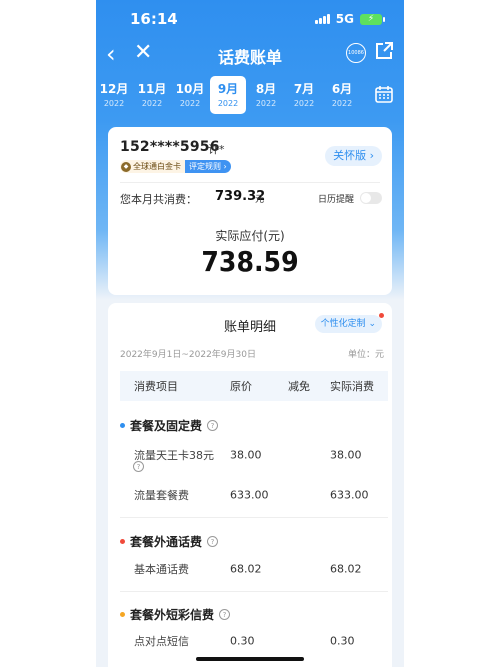 The height and width of the screenshot is (667, 500). Describe the element at coordinates (158, 199) in the screenshot. I see `consumption-label: 您本月共消费：` at that location.